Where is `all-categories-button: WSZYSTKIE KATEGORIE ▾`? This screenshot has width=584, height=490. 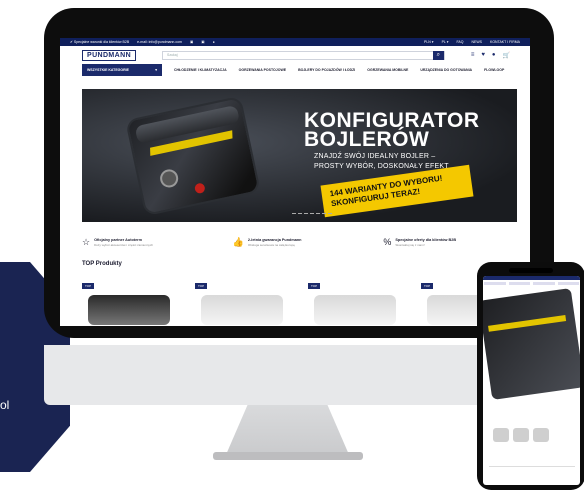 all-categories-button: WSZYSTKIE KATEGORIE ▾ is located at coordinates (122, 70).